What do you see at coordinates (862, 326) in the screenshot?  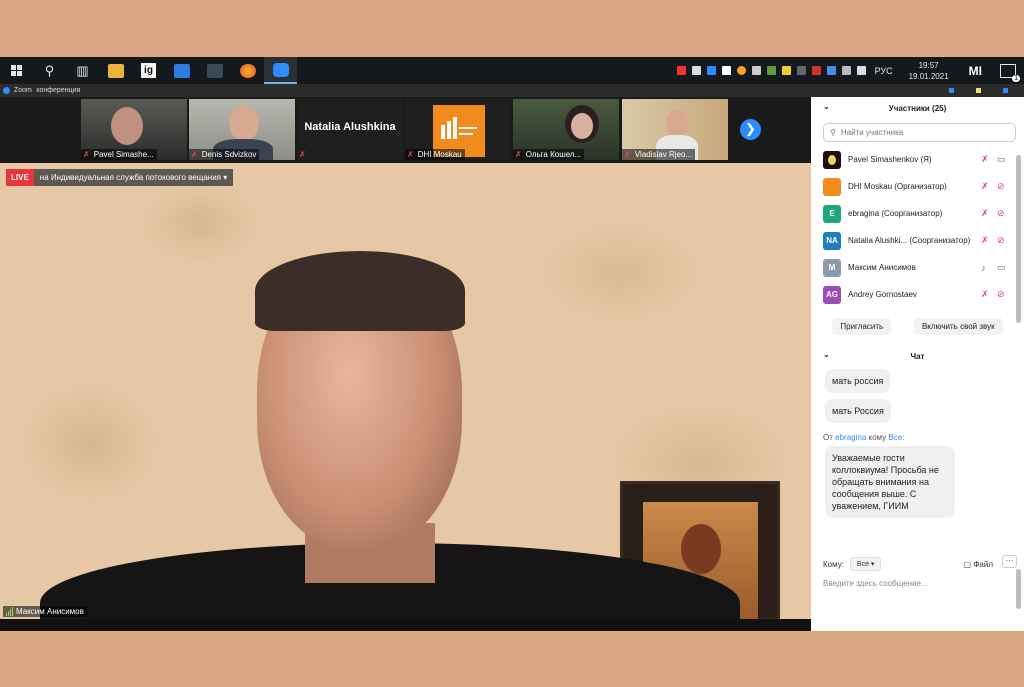 I see `invite-button: Пригласить` at bounding box center [862, 326].